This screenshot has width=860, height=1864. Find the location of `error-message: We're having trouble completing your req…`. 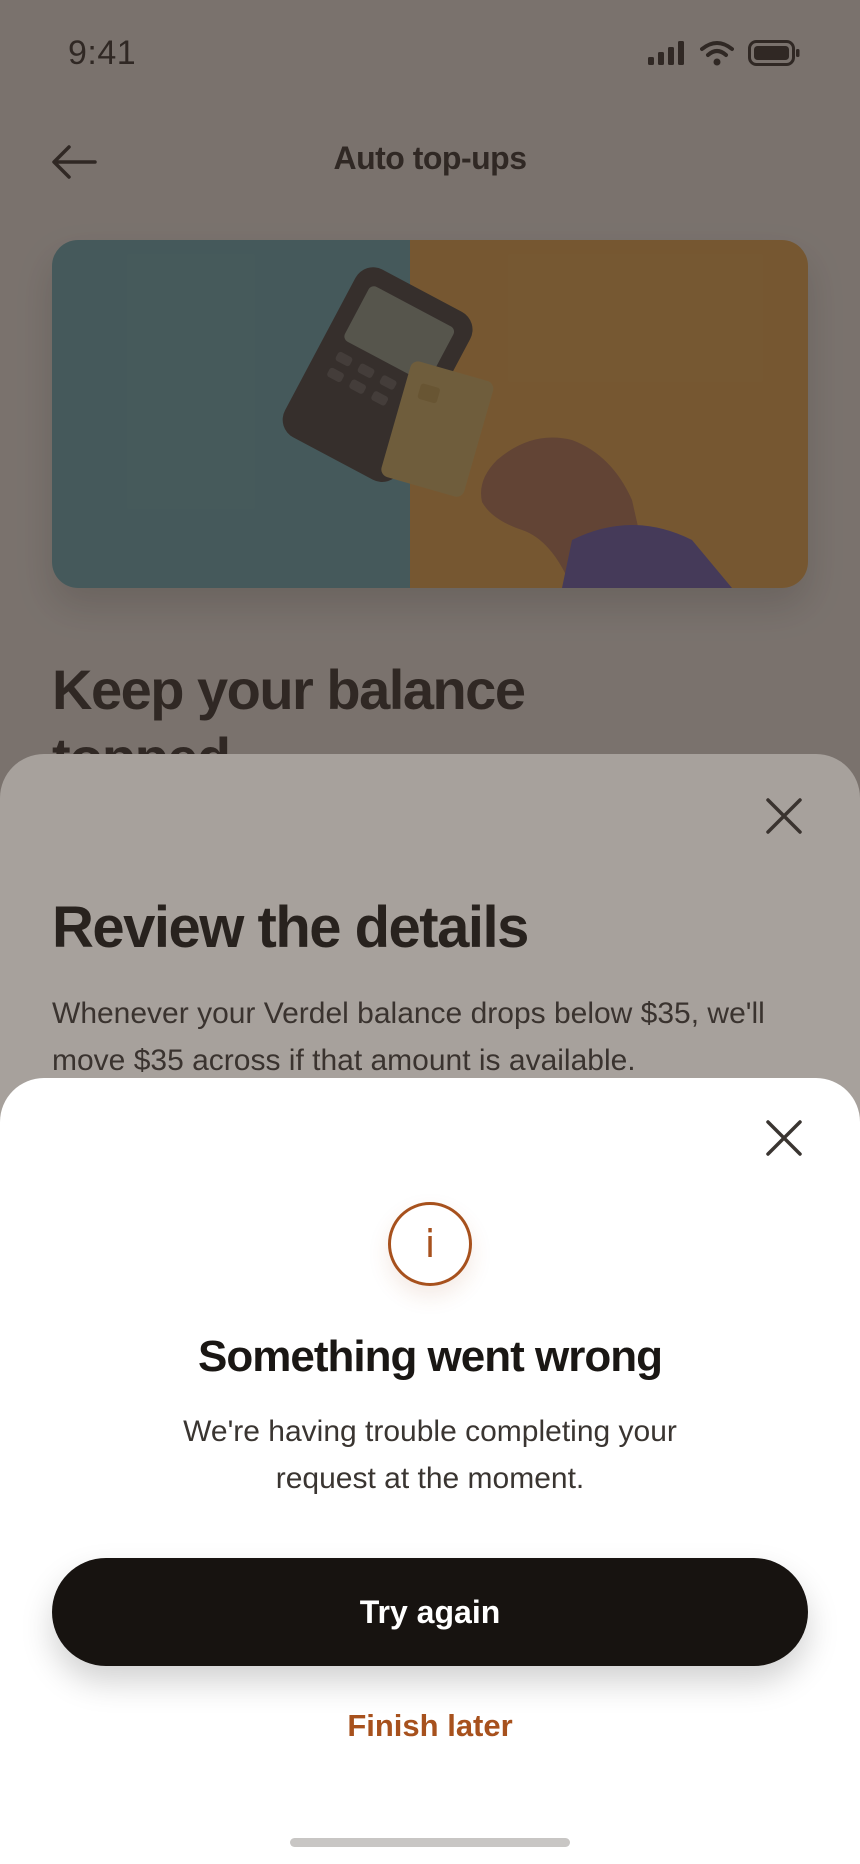

error-message: We're having trouble completing your req… is located at coordinates (430, 1455).